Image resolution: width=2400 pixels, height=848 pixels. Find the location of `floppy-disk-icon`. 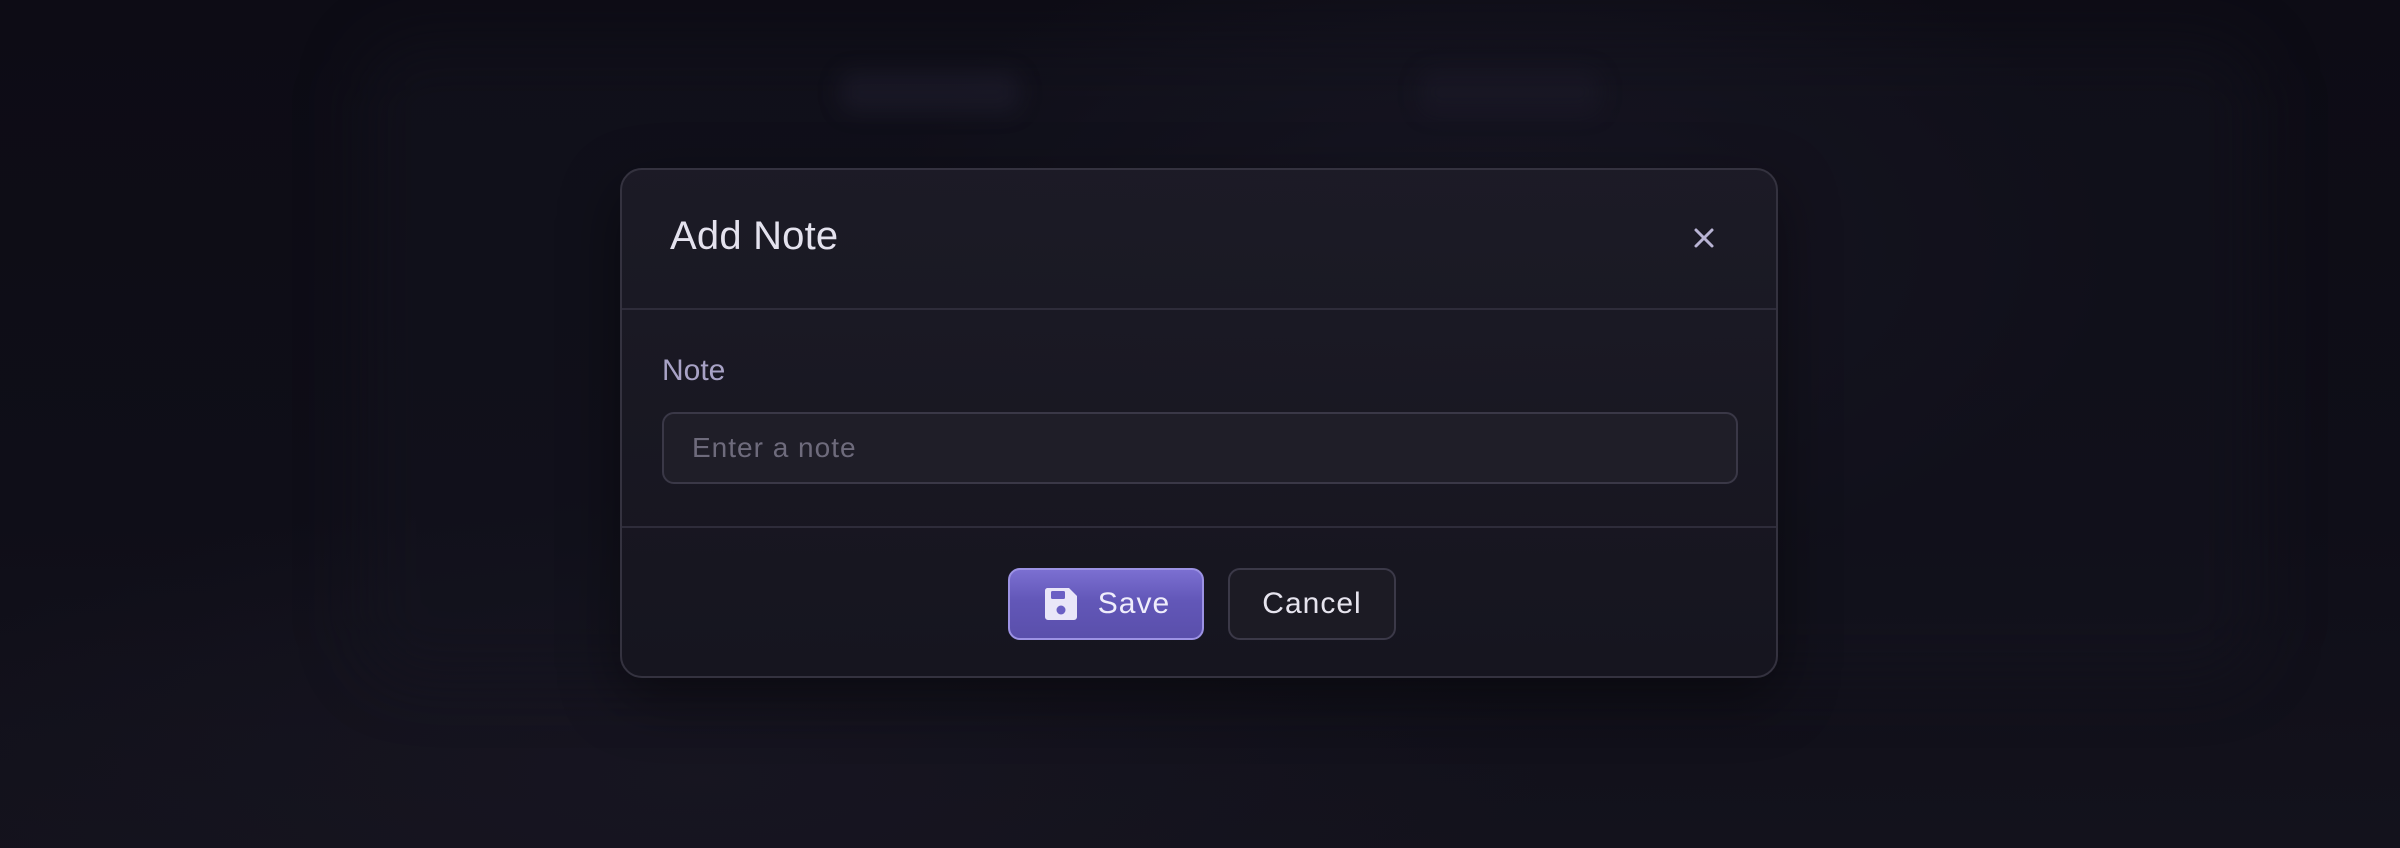

floppy-disk-icon is located at coordinates (1061, 604).